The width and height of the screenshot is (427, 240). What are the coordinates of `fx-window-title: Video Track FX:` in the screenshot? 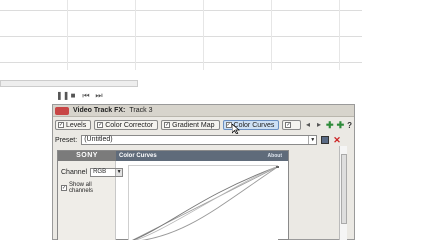 It's located at (99, 110).